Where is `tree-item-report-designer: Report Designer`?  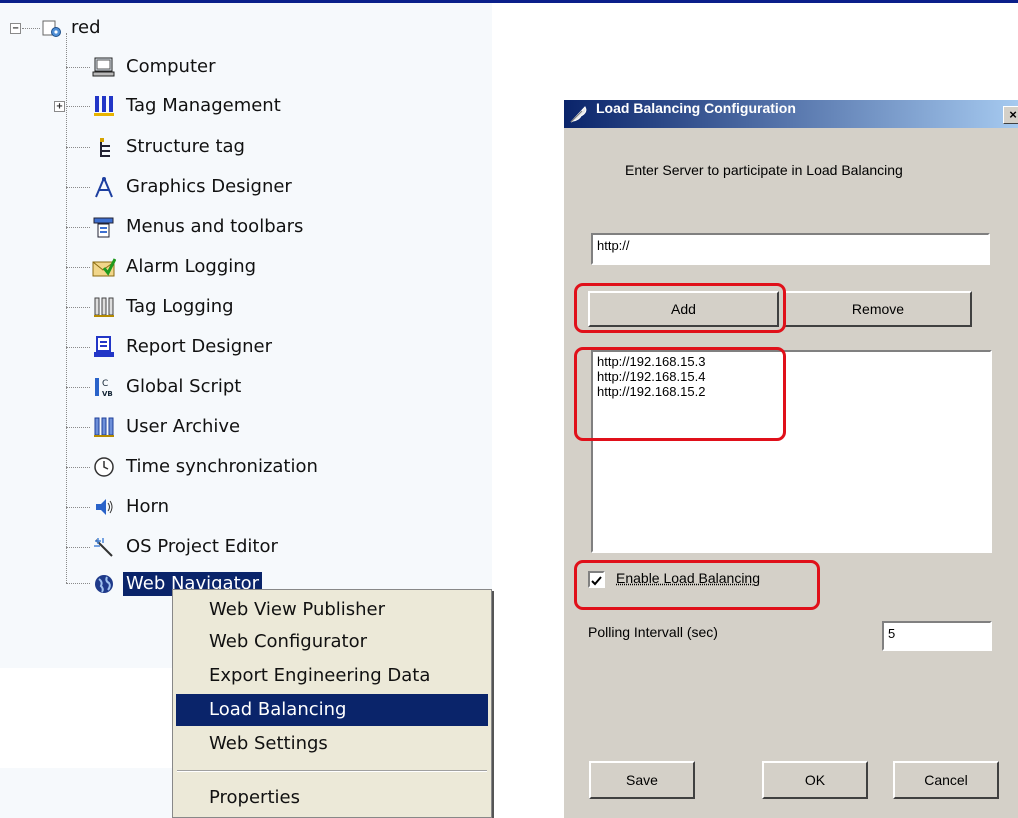
tree-item-report-designer: Report Designer is located at coordinates (183, 347).